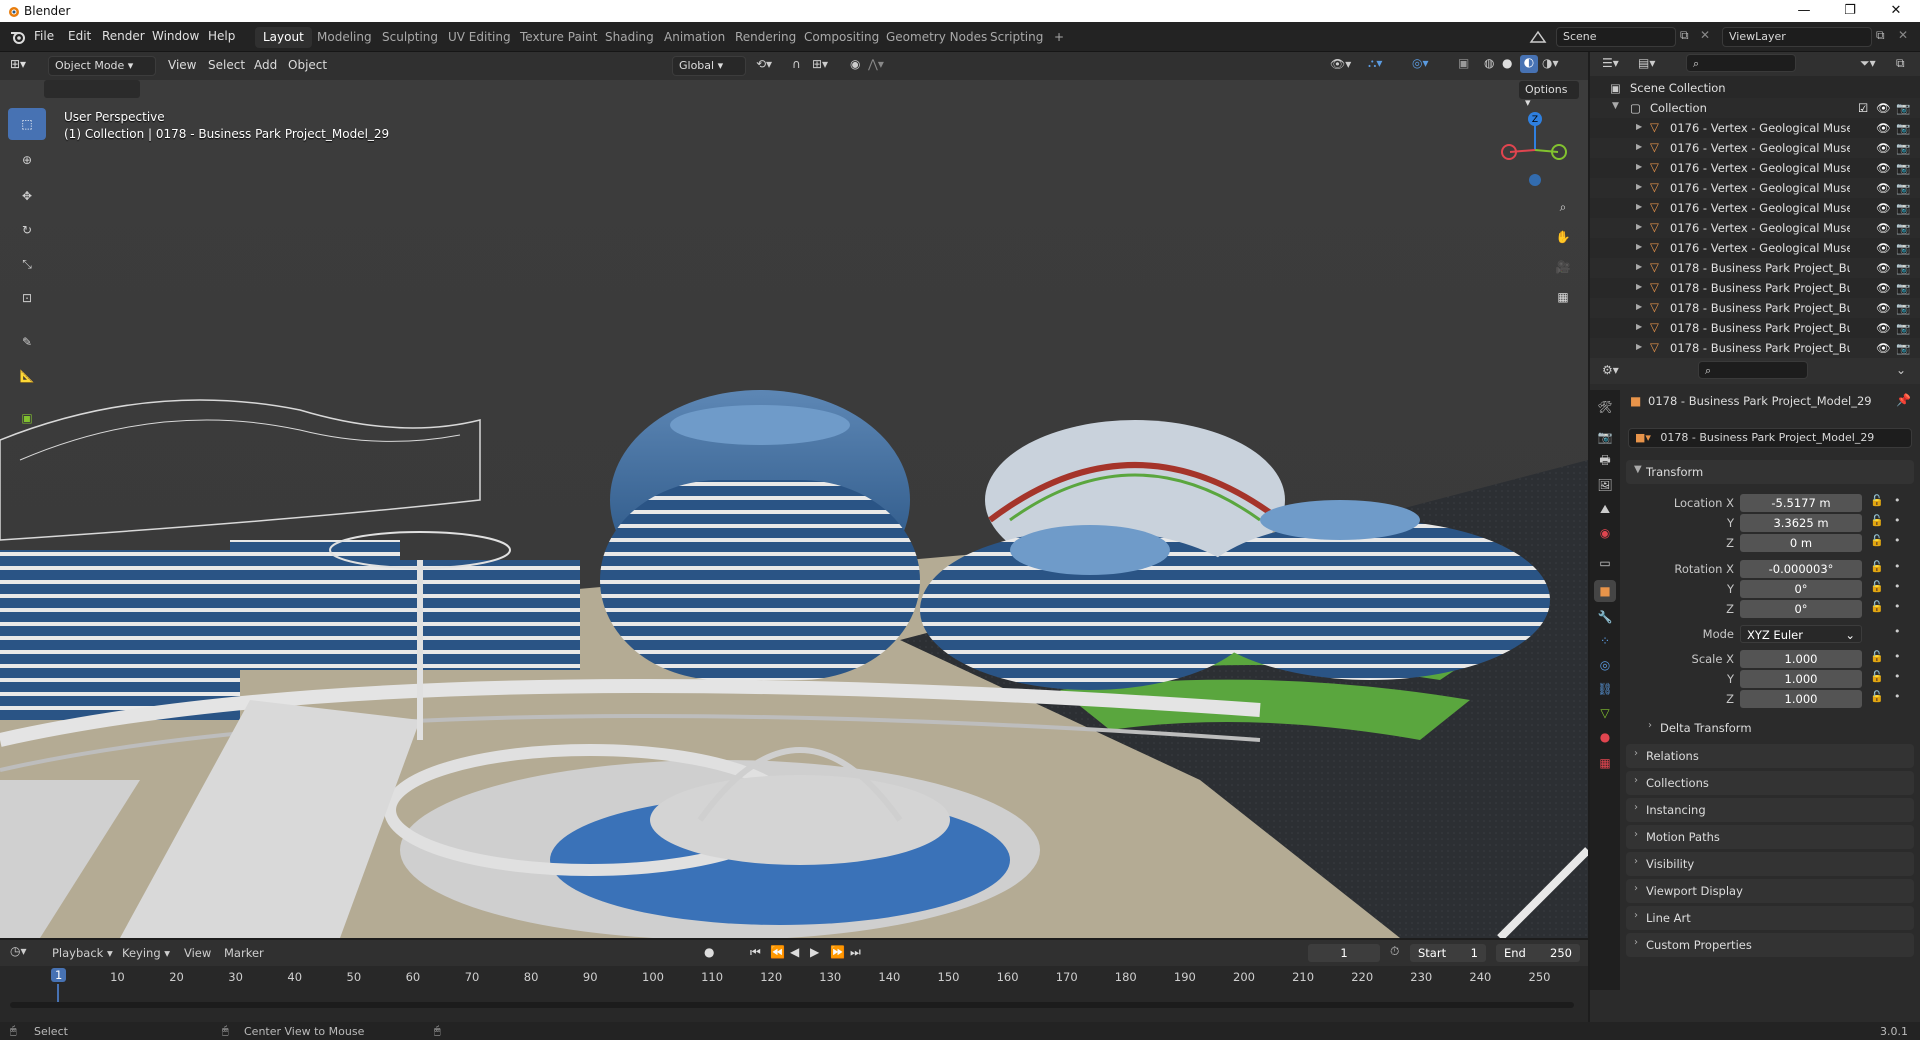 This screenshot has width=1920, height=1040. What do you see at coordinates (1605, 763) in the screenshot?
I see `texture-tab: ▦` at bounding box center [1605, 763].